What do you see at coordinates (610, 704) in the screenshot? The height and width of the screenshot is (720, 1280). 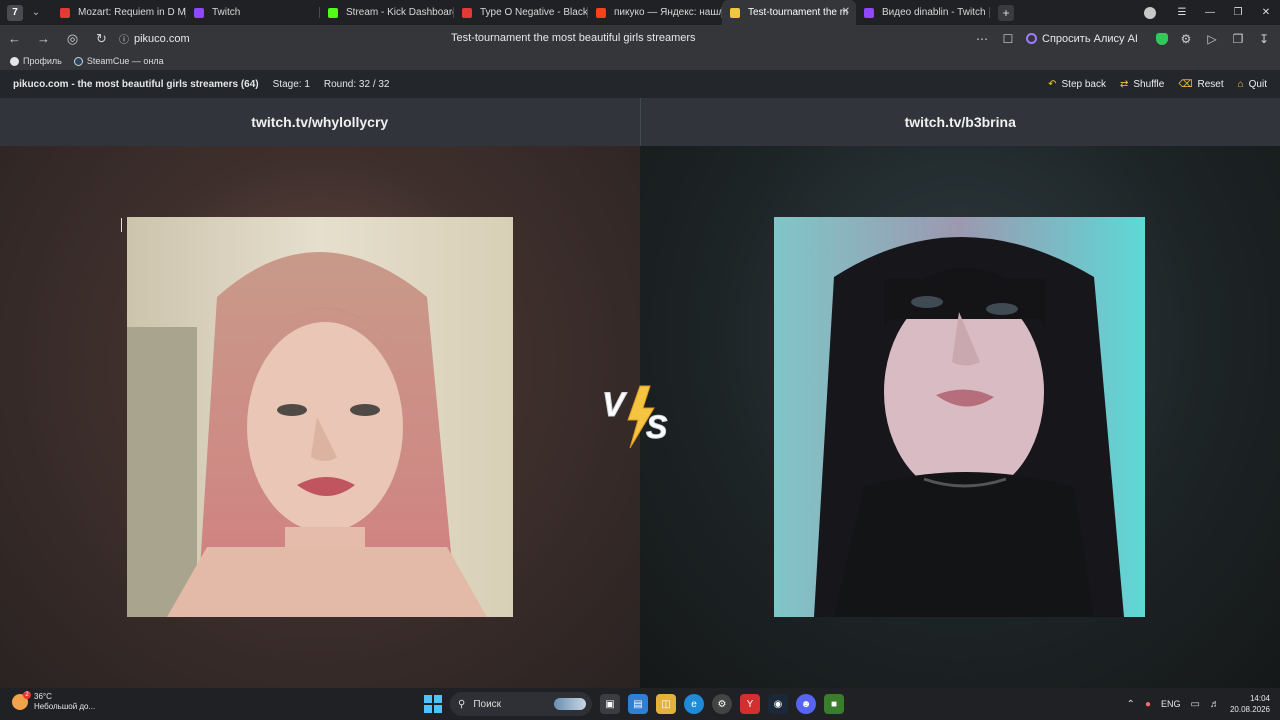 I see `task-view-icon: ▣` at bounding box center [610, 704].